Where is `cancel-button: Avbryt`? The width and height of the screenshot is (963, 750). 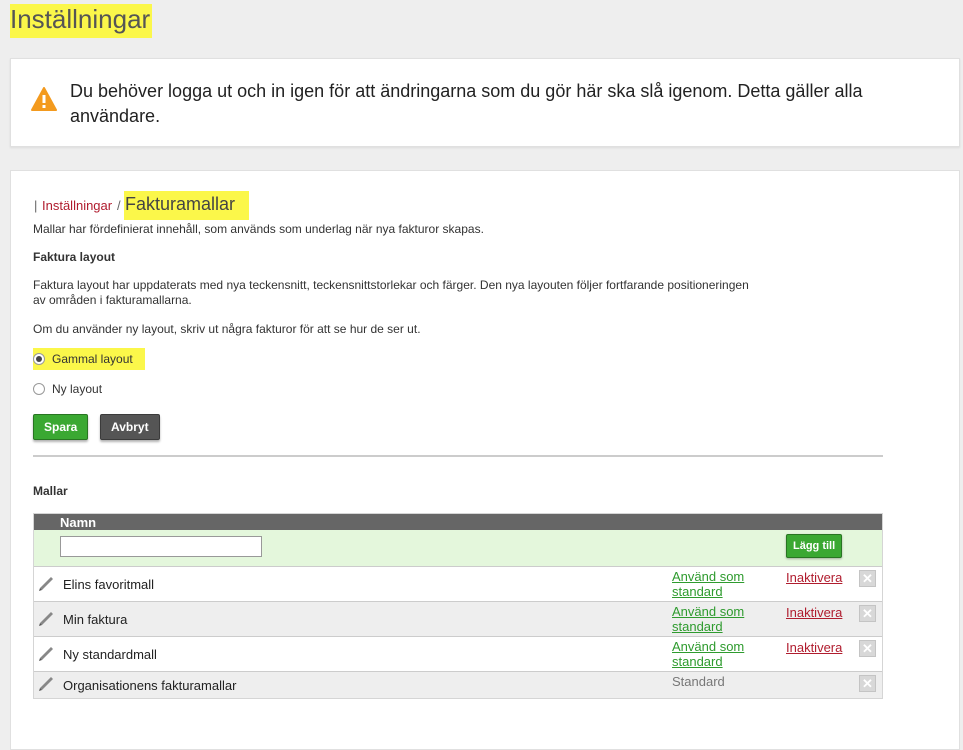
cancel-button: Avbryt is located at coordinates (130, 427).